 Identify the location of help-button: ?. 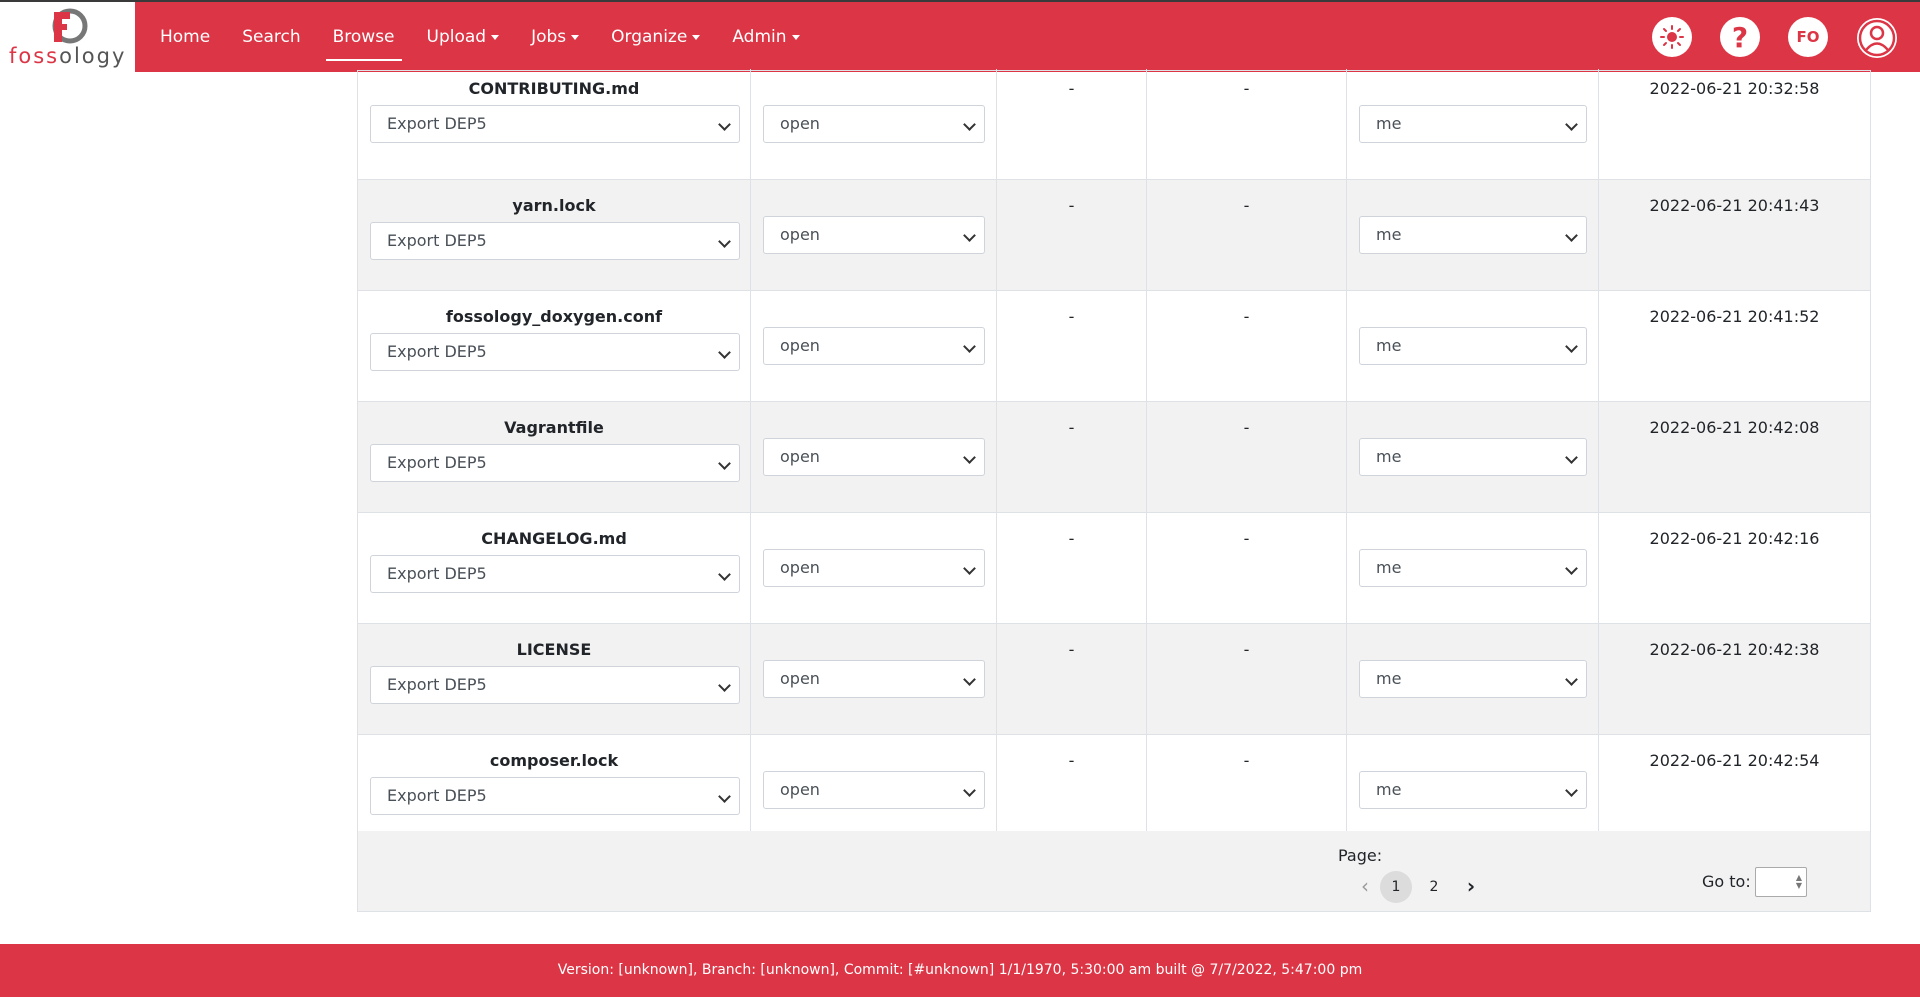
(1740, 37).